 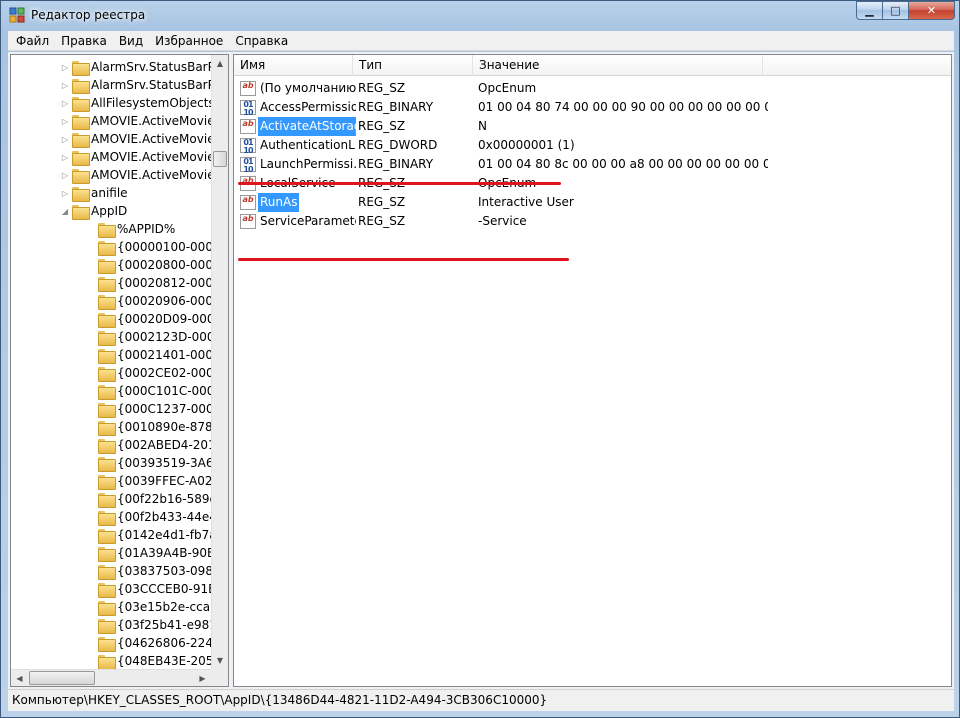 I want to click on tree-item: {000C1237-0000-00, so click(x=148, y=409).